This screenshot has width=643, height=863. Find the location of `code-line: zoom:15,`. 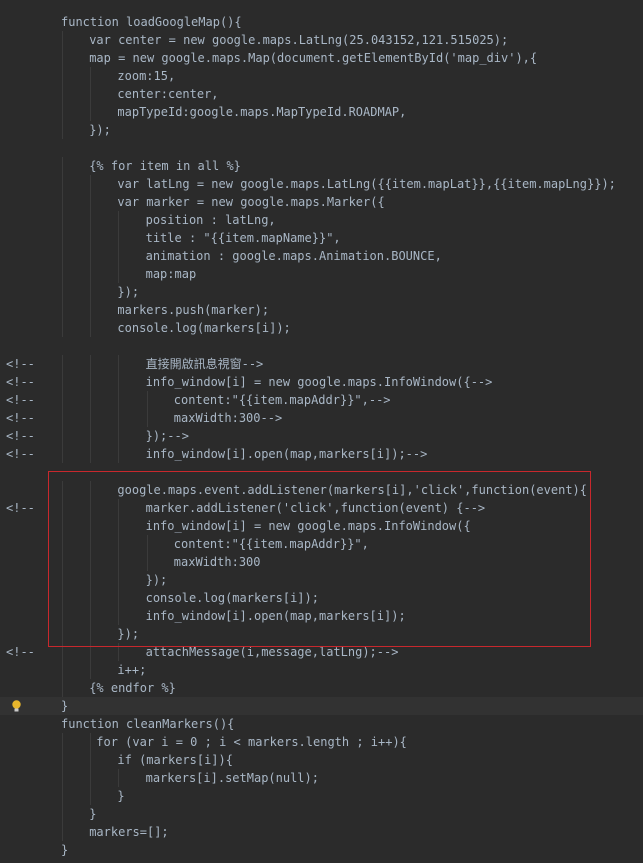

code-line: zoom:15, is located at coordinates (321, 76).